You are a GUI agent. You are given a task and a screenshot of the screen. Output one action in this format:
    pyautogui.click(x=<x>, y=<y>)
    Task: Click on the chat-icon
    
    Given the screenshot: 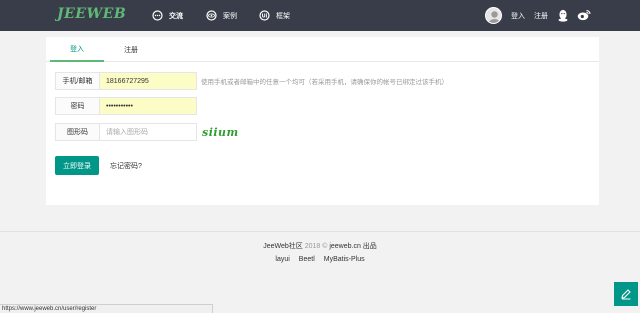 What is the action you would take?
    pyautogui.click(x=157, y=15)
    